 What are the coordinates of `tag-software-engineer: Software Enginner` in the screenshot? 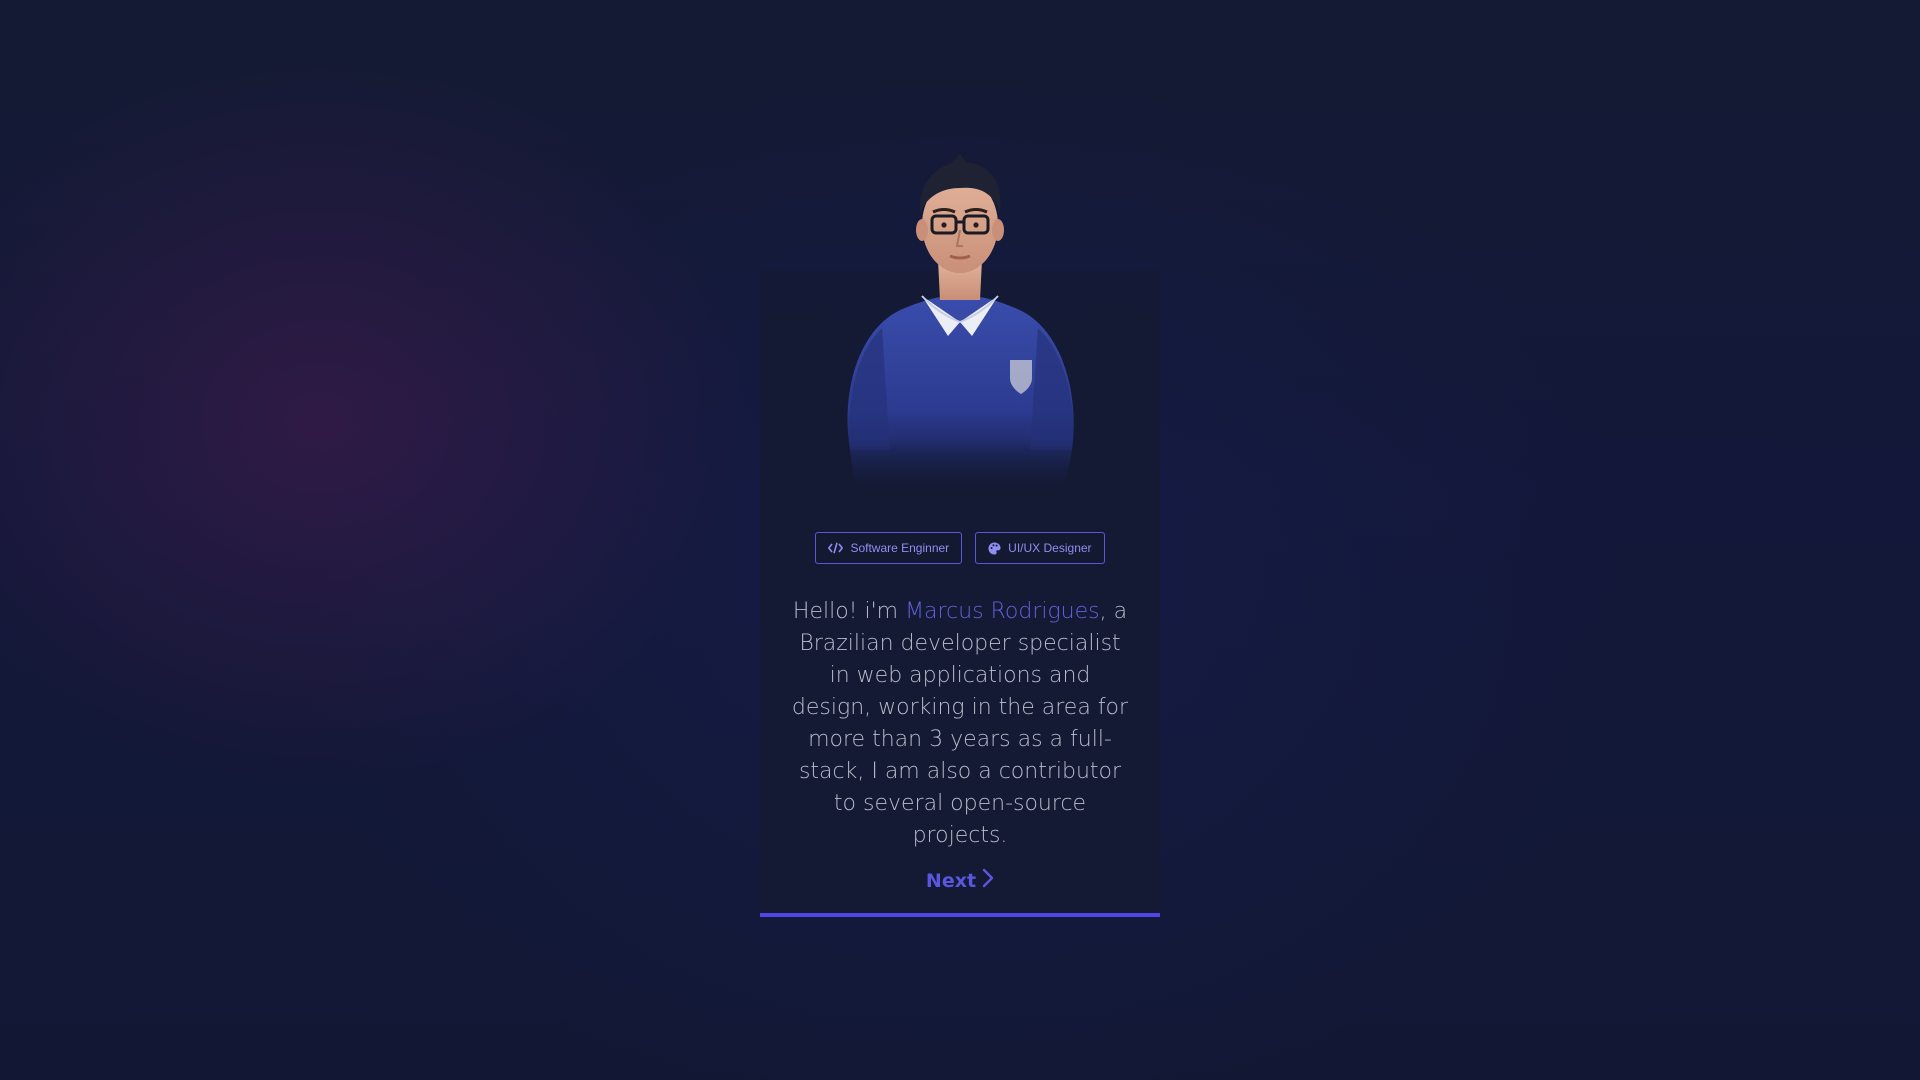 It's located at (889, 548).